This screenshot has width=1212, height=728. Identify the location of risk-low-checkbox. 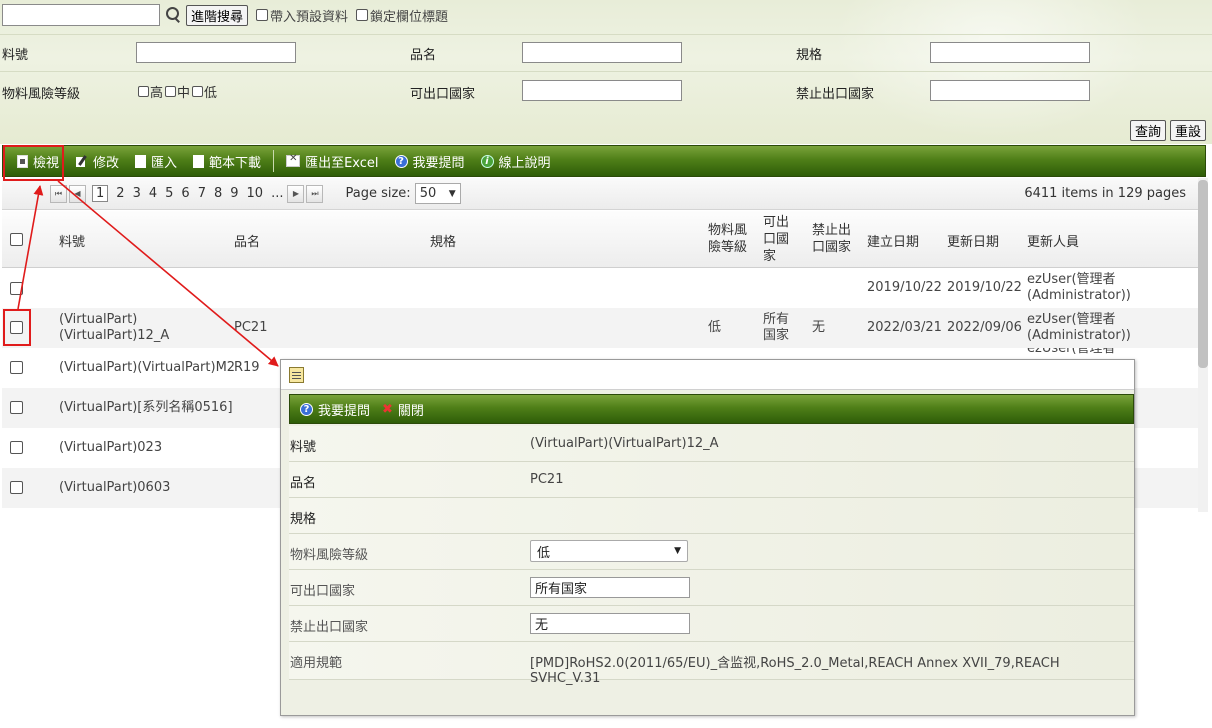
(198, 91).